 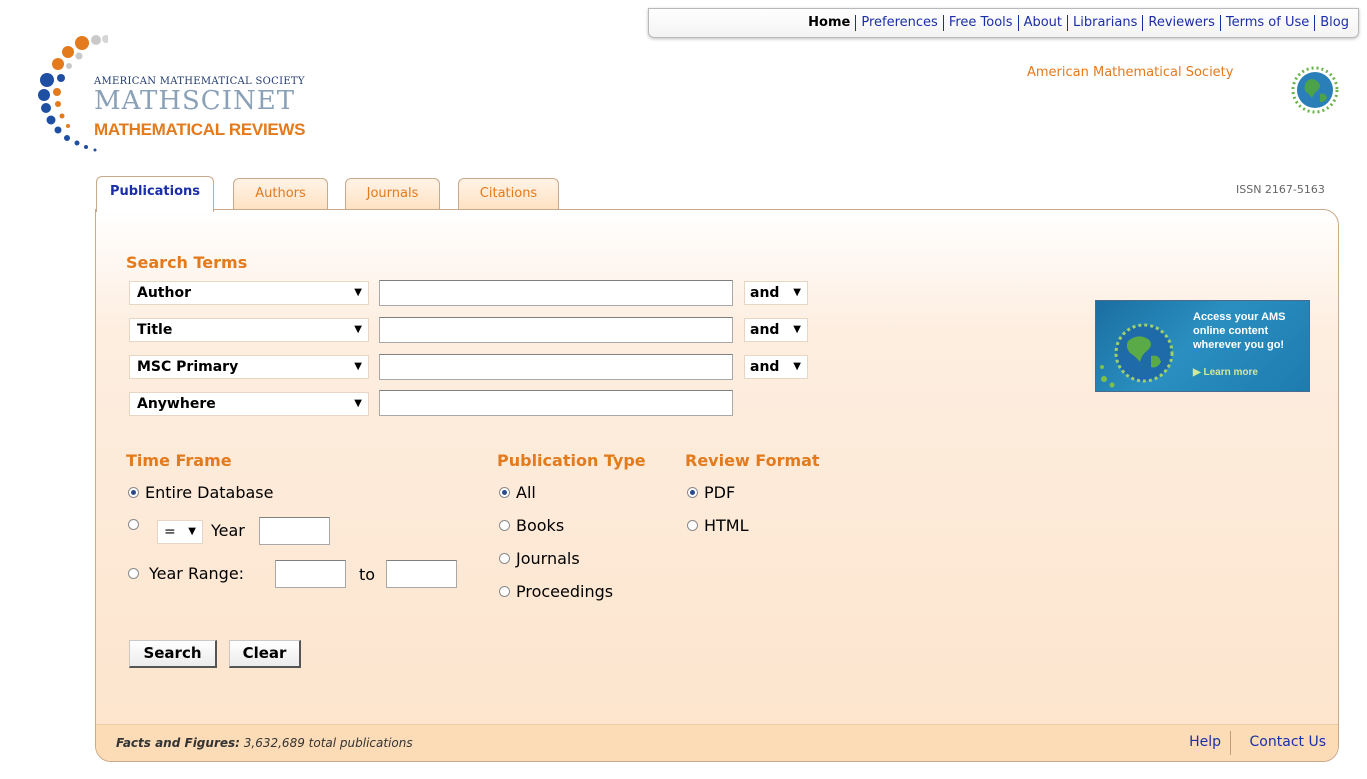 What do you see at coordinates (280, 193) in the screenshot?
I see `tab-authors: Authors` at bounding box center [280, 193].